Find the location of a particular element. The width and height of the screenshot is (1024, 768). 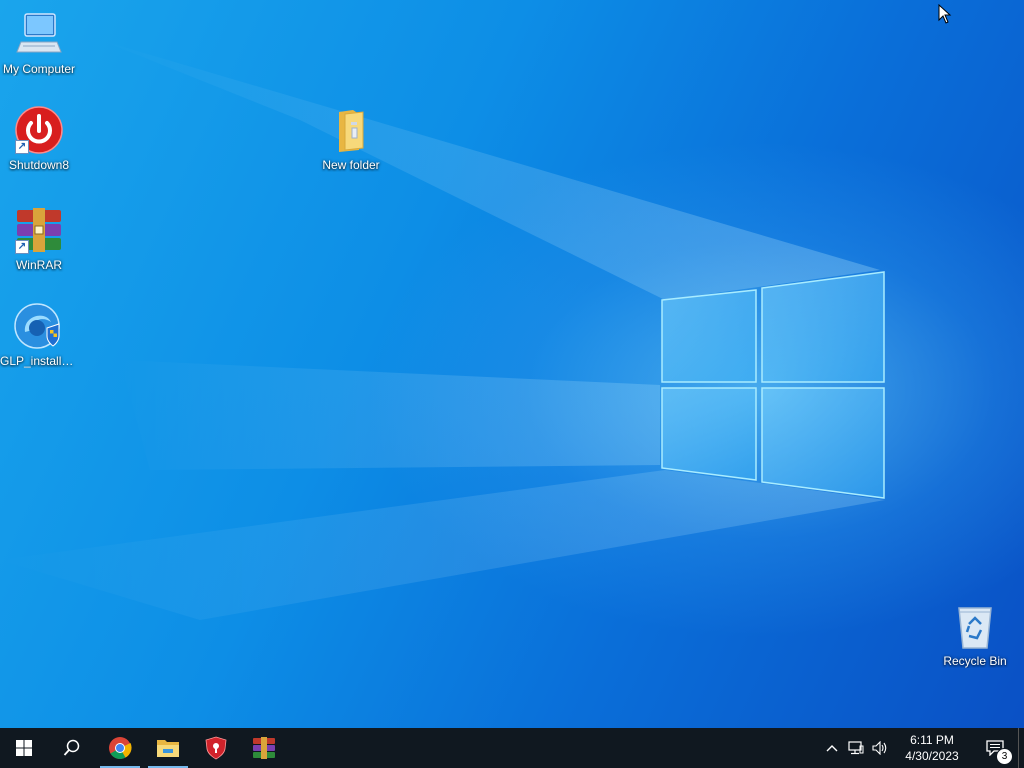

wallpaper-windows-logo is located at coordinates (773, 385).